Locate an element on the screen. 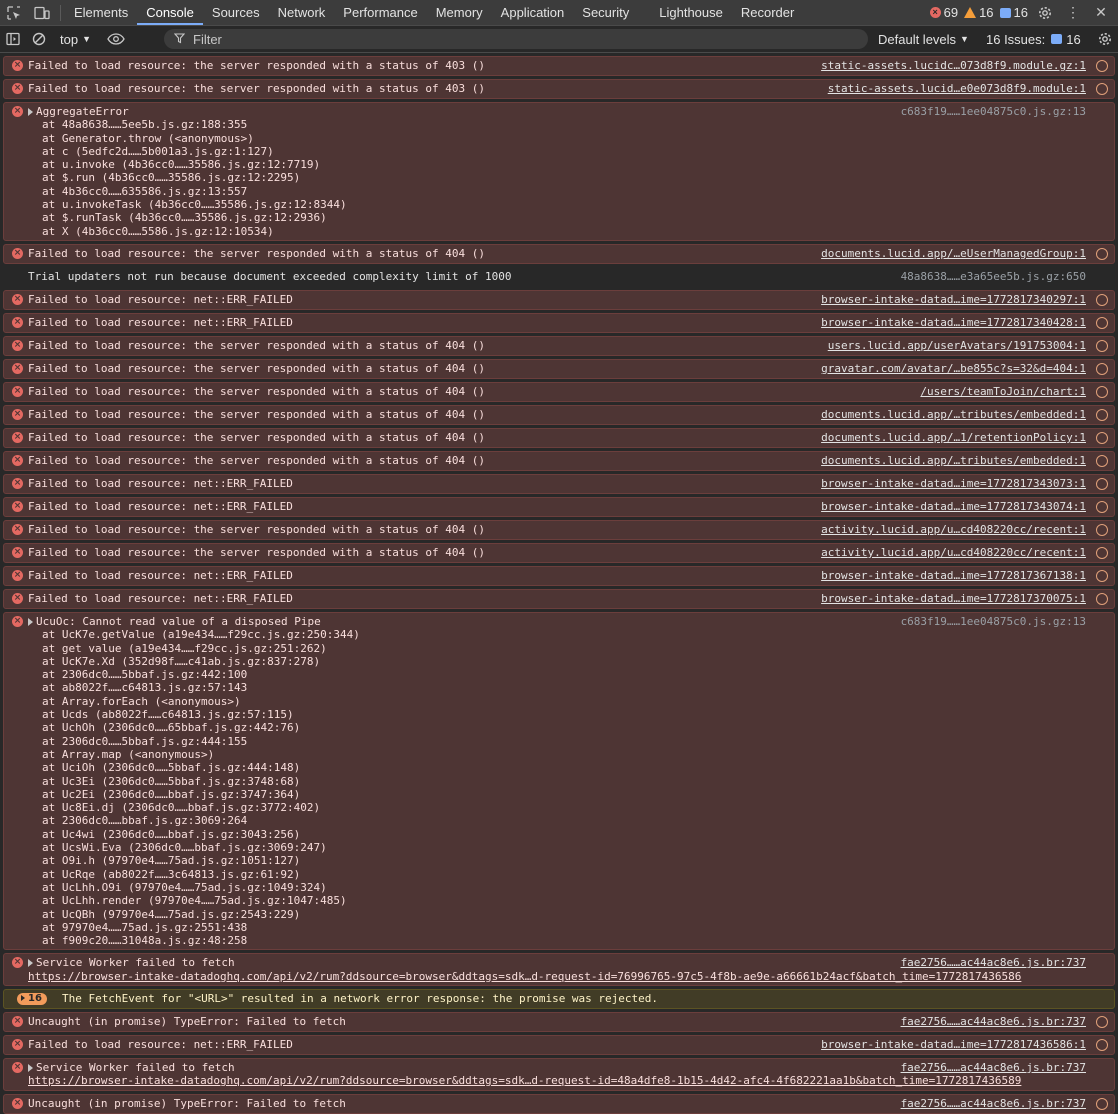 This screenshot has width=1118, height=1114. stack-frame: at 4b36cc0……635586.js.gz:13:557 is located at coordinates (573, 191).